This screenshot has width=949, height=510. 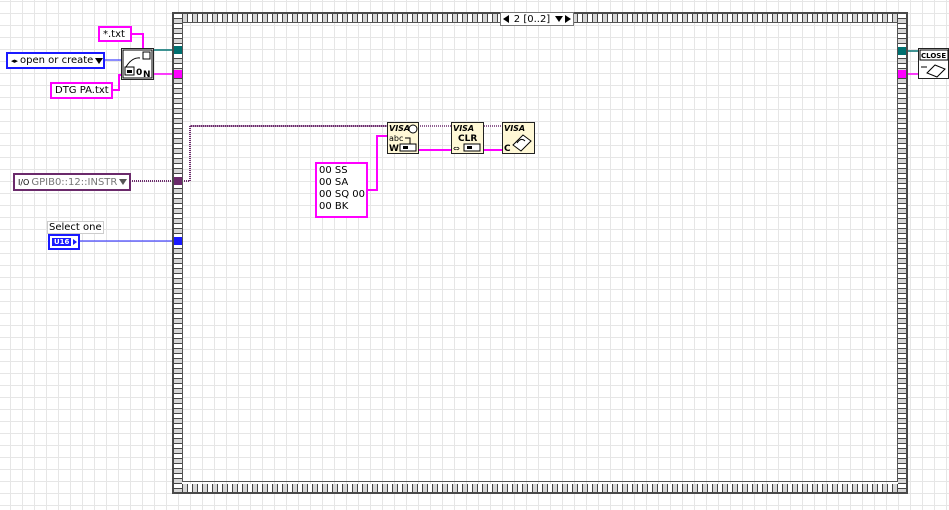 I want to click on command-line: 00 SS, so click(x=333, y=170).